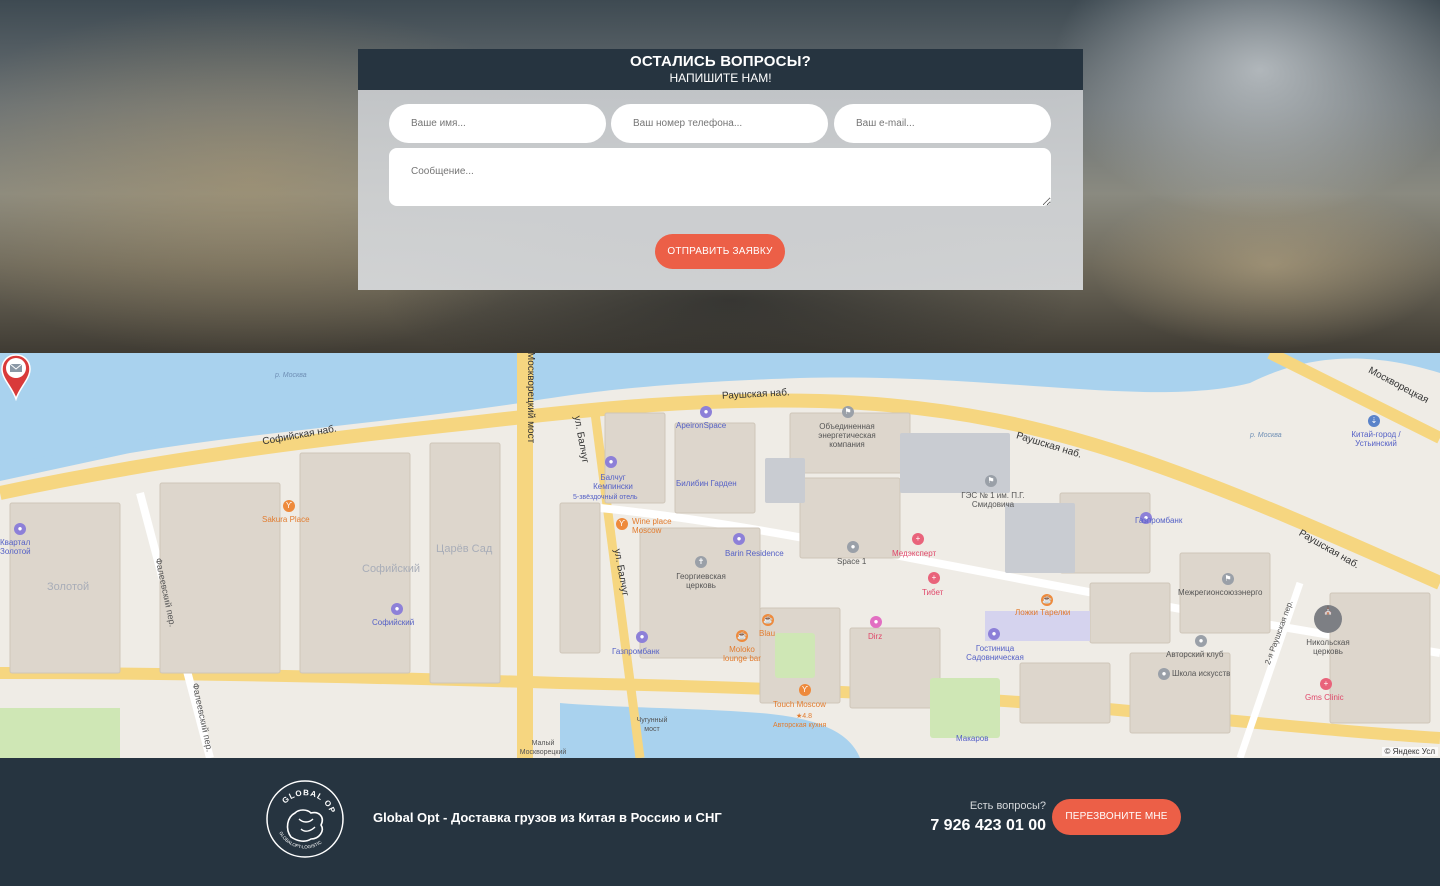 Image resolution: width=1440 pixels, height=886 pixels. Describe the element at coordinates (973, 826) in the screenshot. I see `phone-number: 7 926 423 01 00` at that location.